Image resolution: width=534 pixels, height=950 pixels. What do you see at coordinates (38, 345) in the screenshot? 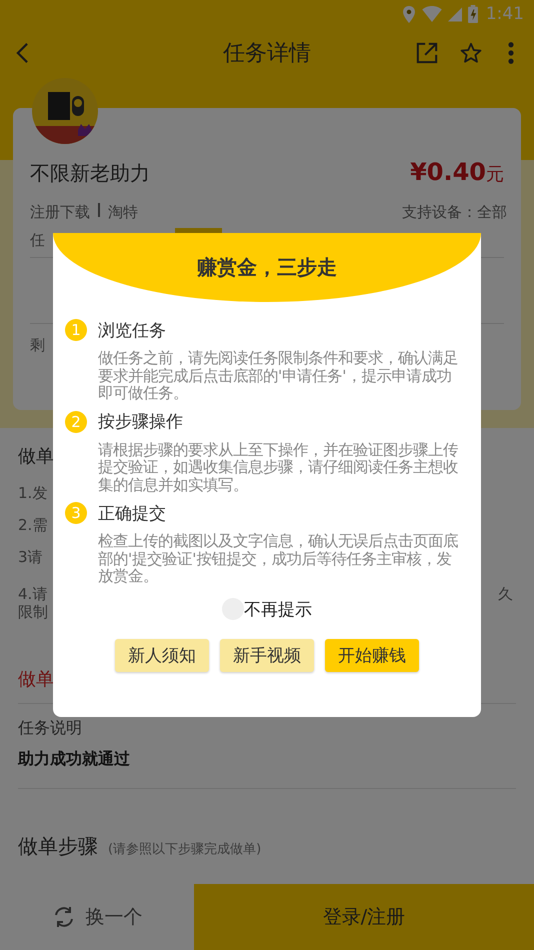
I see `row-label: 剩` at bounding box center [38, 345].